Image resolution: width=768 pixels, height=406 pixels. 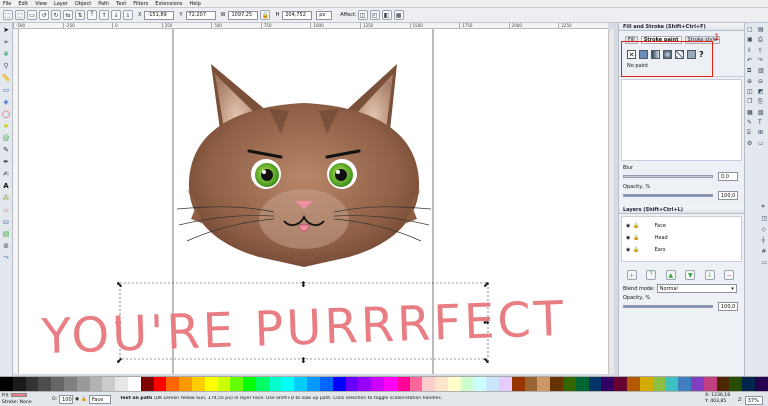 What do you see at coordinates (80, 15) in the screenshot?
I see `flip-vertical-icon: ⇅` at bounding box center [80, 15].